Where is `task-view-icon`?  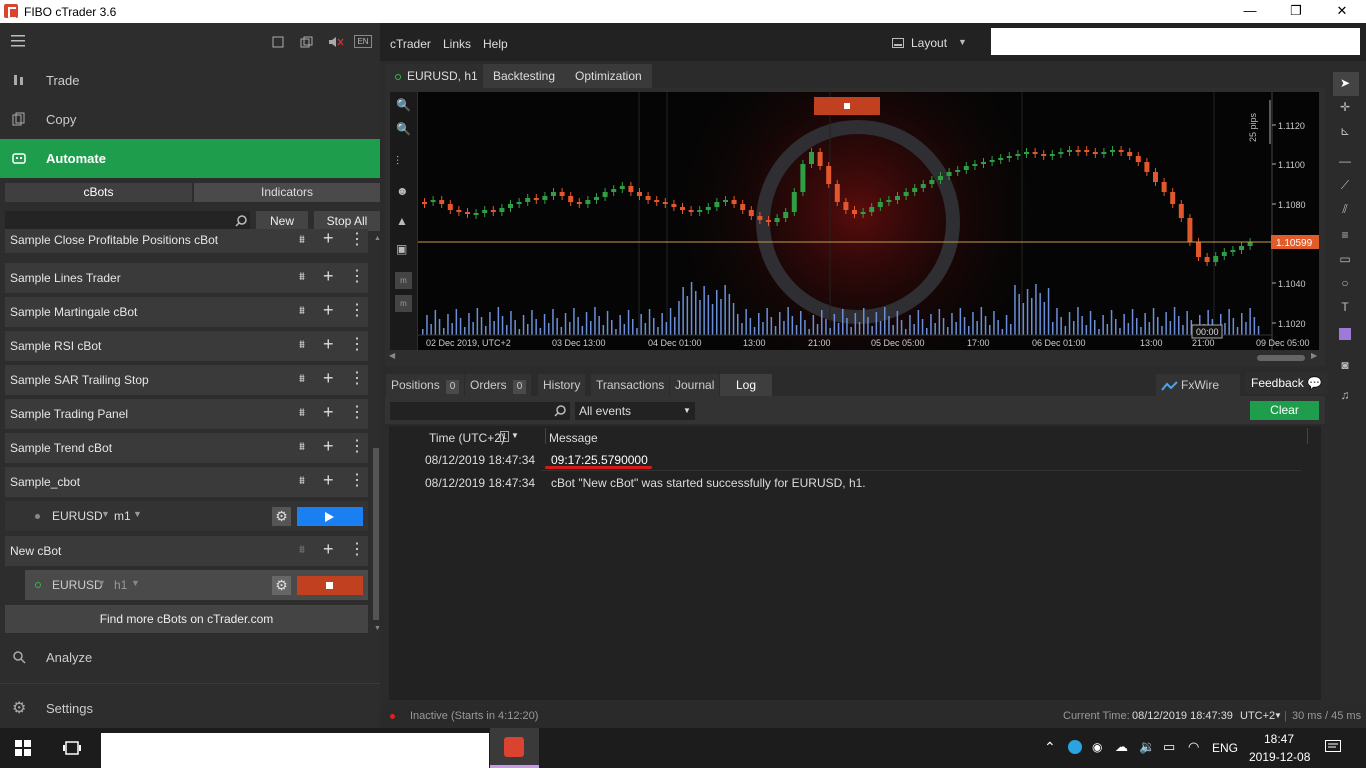
task-view-icon is located at coordinates (72, 748).